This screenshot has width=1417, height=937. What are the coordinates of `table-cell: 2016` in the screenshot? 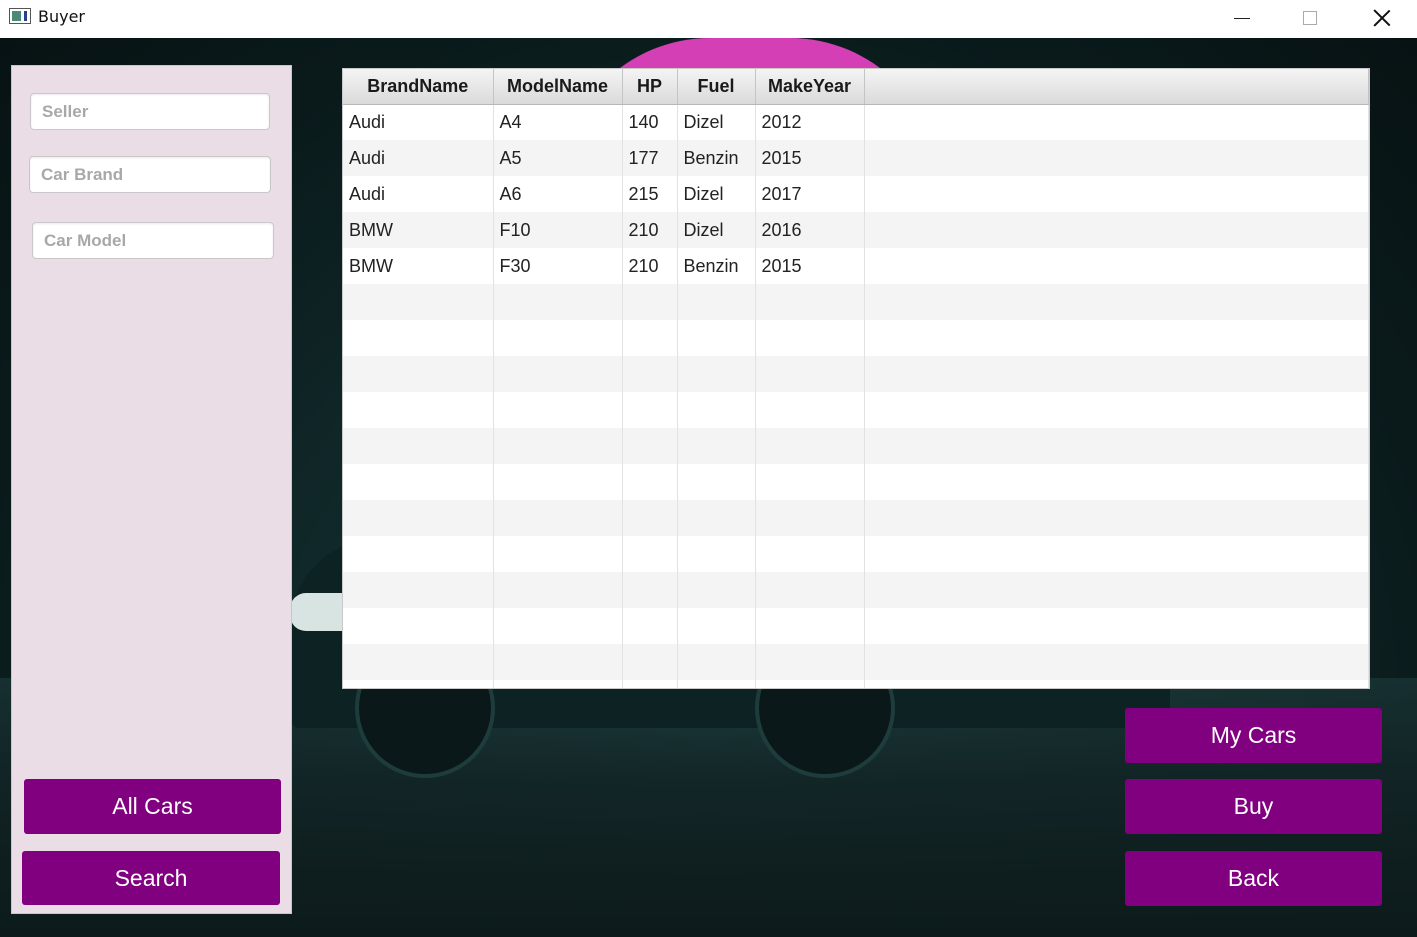 It's located at (810, 230).